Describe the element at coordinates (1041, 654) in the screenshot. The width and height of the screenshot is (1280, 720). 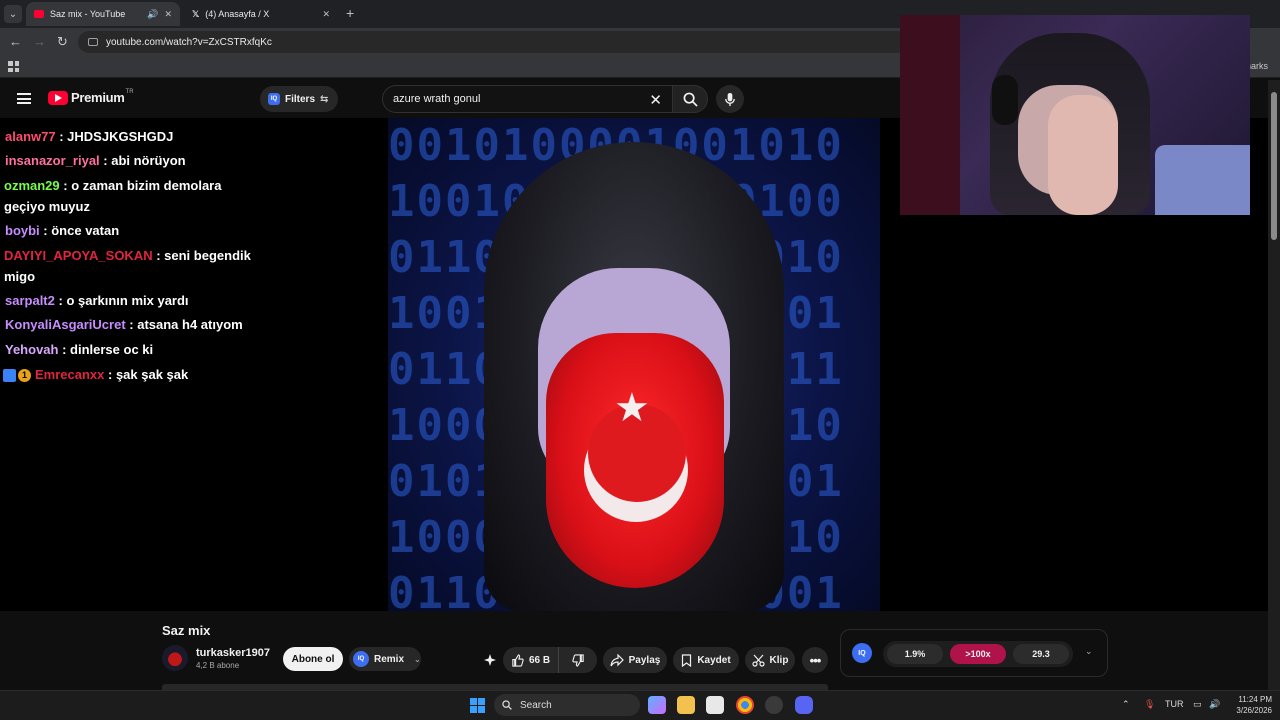
I see `stat-score: 29.3` at that location.